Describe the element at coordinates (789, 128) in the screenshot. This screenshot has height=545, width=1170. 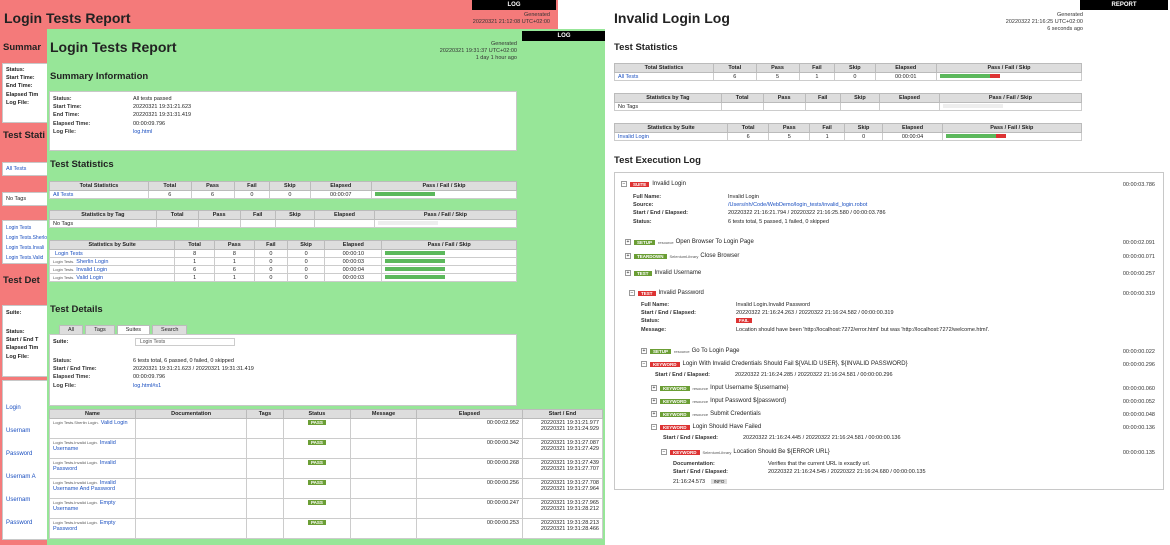
I see `column-header: Pass` at that location.